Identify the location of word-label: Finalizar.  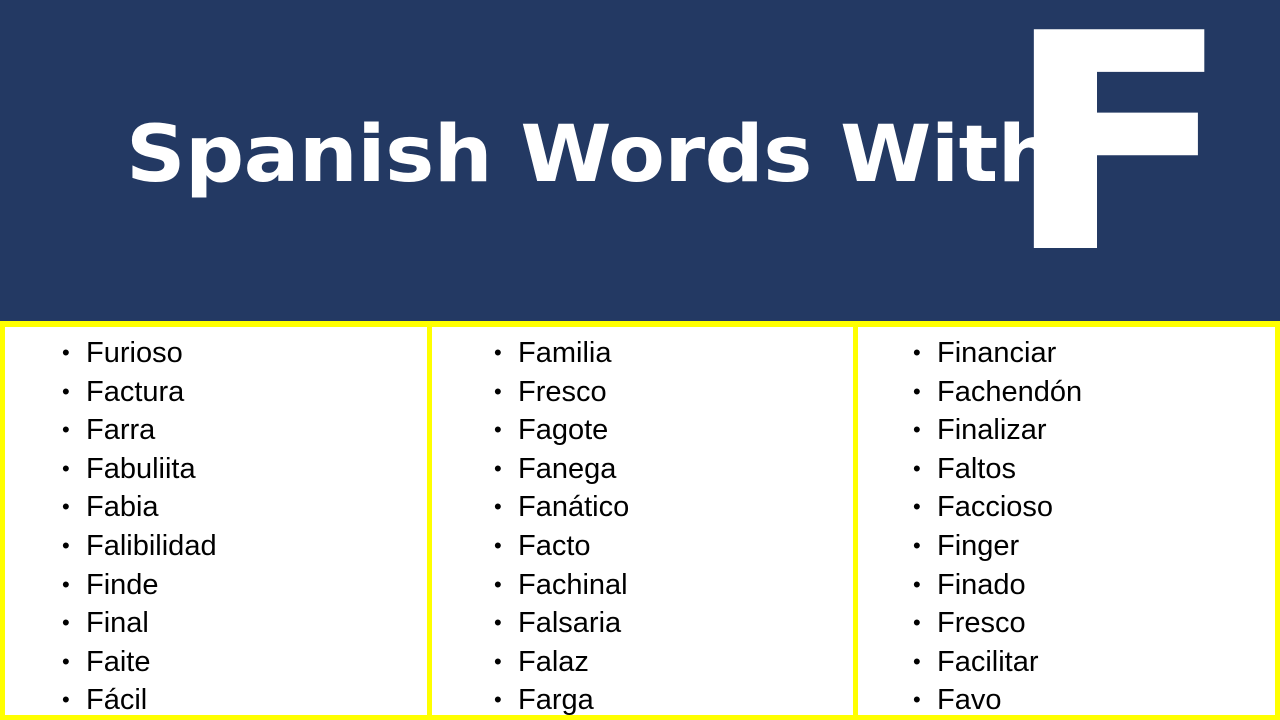
(992, 430).